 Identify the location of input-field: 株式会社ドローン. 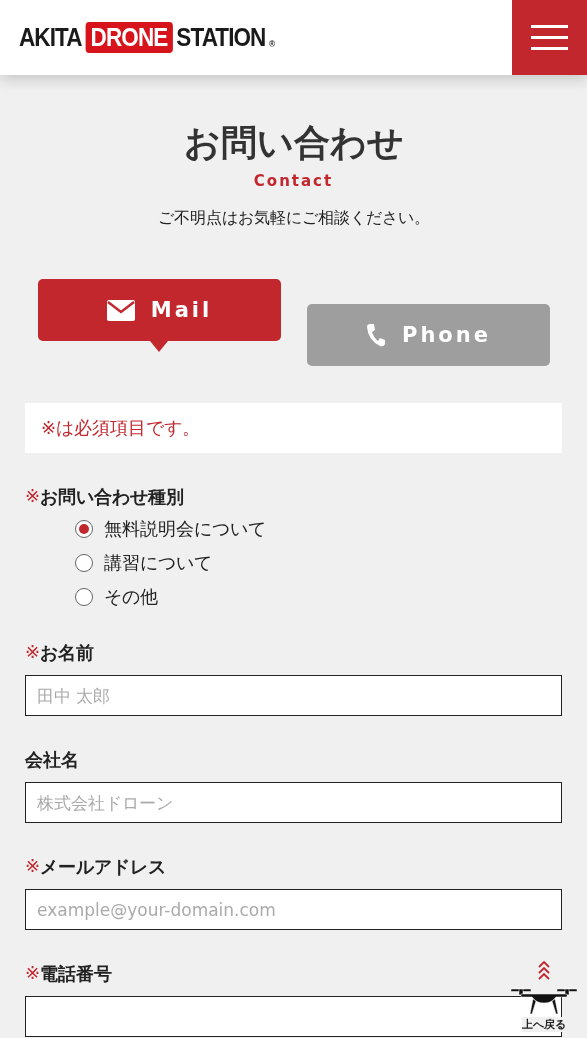
(293, 802).